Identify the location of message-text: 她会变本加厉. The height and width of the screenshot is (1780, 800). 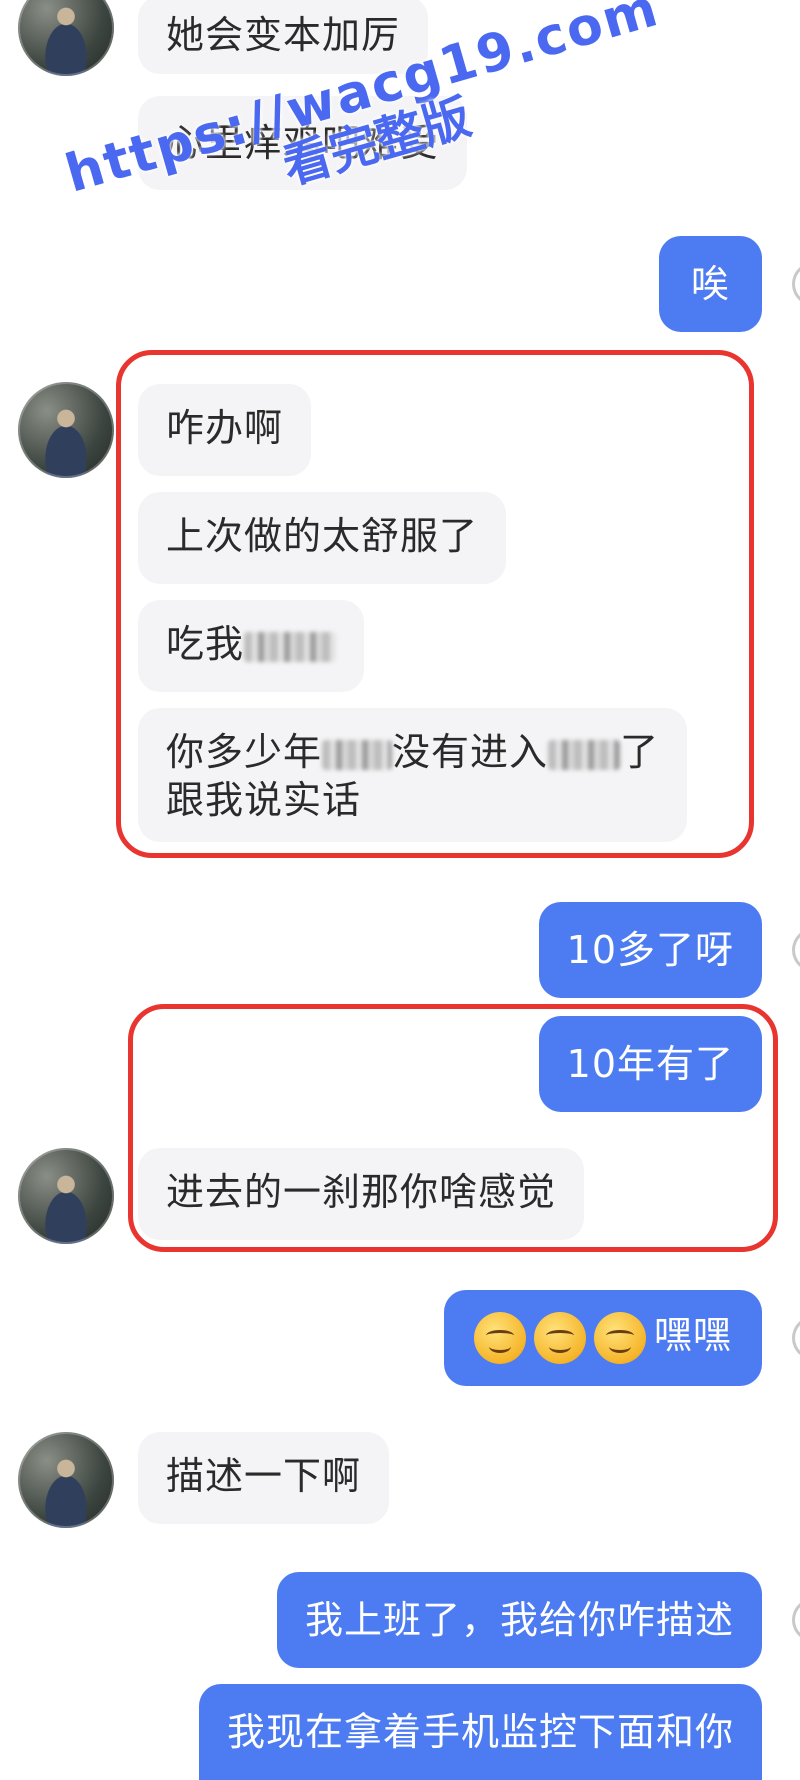
(283, 35).